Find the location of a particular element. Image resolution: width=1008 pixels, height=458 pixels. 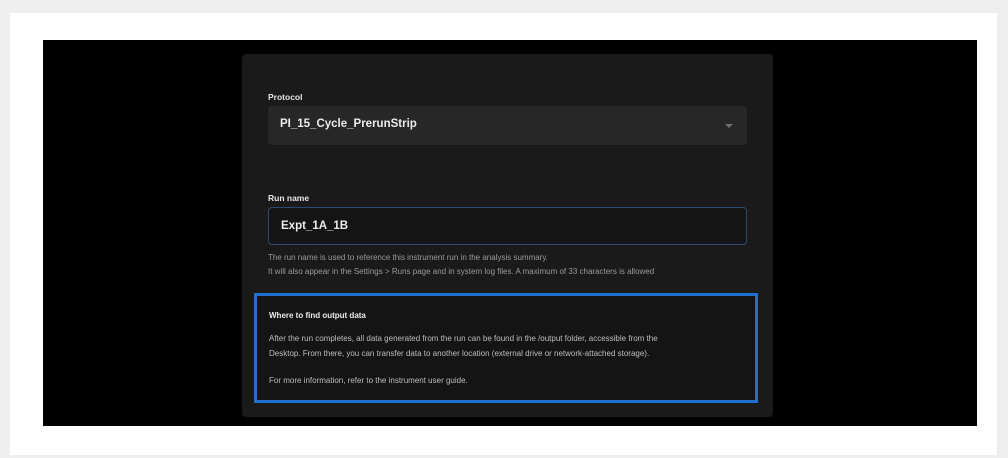

run-name-input is located at coordinates (507, 226).